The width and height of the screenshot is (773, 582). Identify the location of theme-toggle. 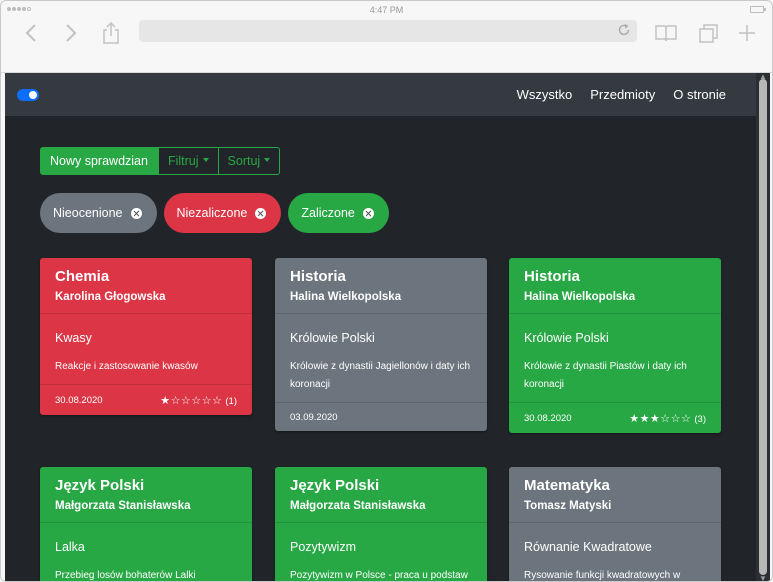
(28, 95).